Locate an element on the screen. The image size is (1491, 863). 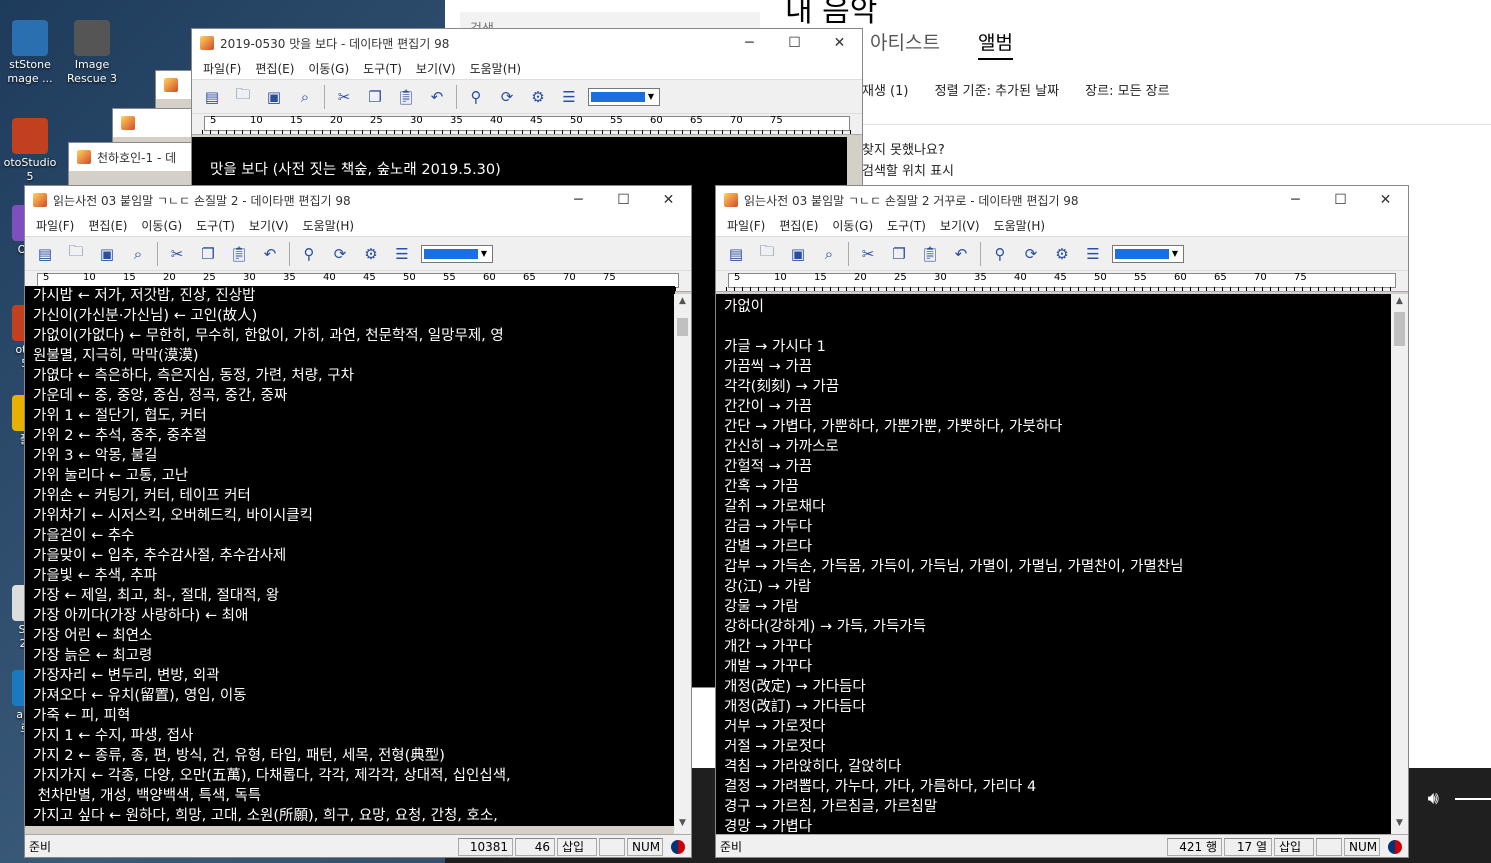
desktop-icon: otoStudio 5 is located at coordinates (30, 151).